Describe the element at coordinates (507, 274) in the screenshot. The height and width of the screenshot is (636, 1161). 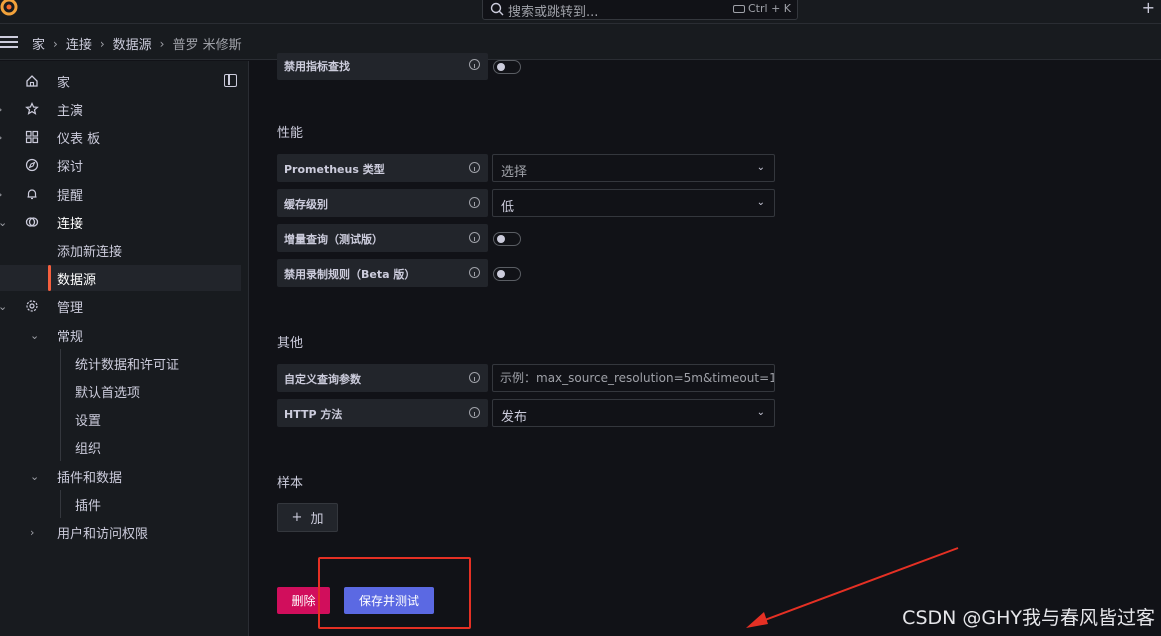
I see `disable-recording-rules-toggle` at that location.